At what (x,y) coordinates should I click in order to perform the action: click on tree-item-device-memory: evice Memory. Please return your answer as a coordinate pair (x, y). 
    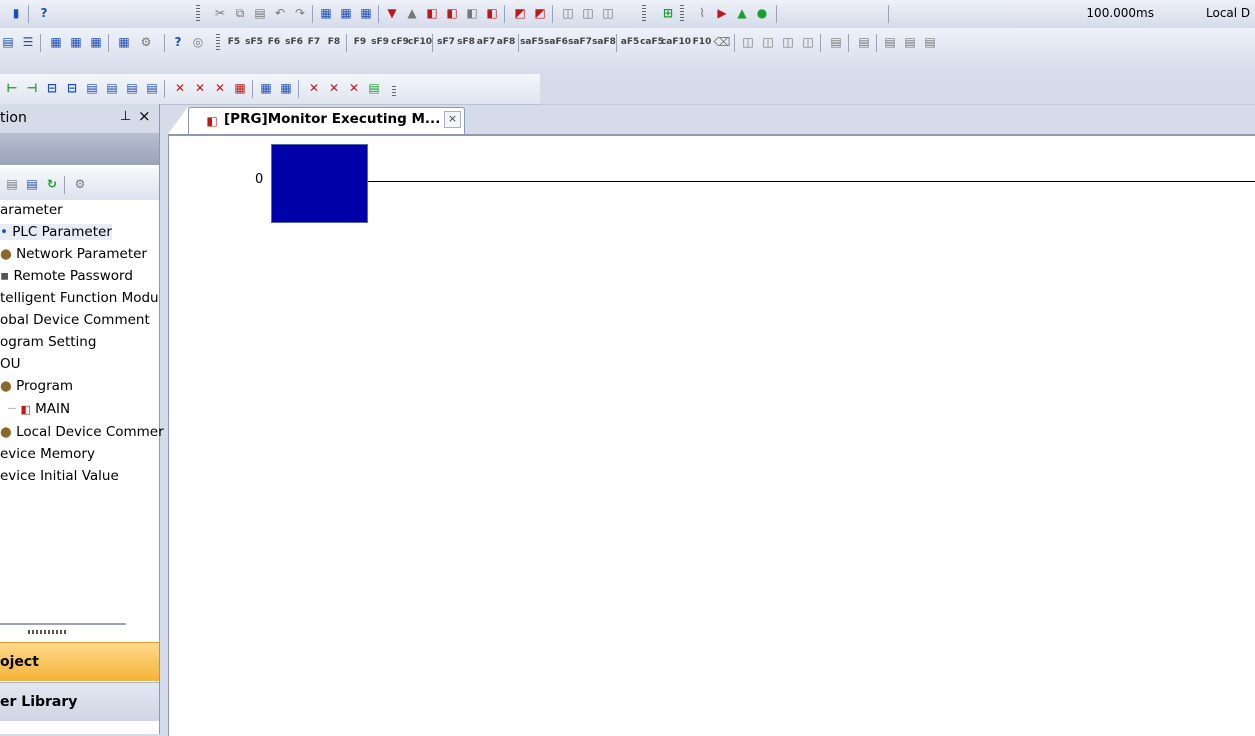
    Looking at the image, I should click on (47, 454).